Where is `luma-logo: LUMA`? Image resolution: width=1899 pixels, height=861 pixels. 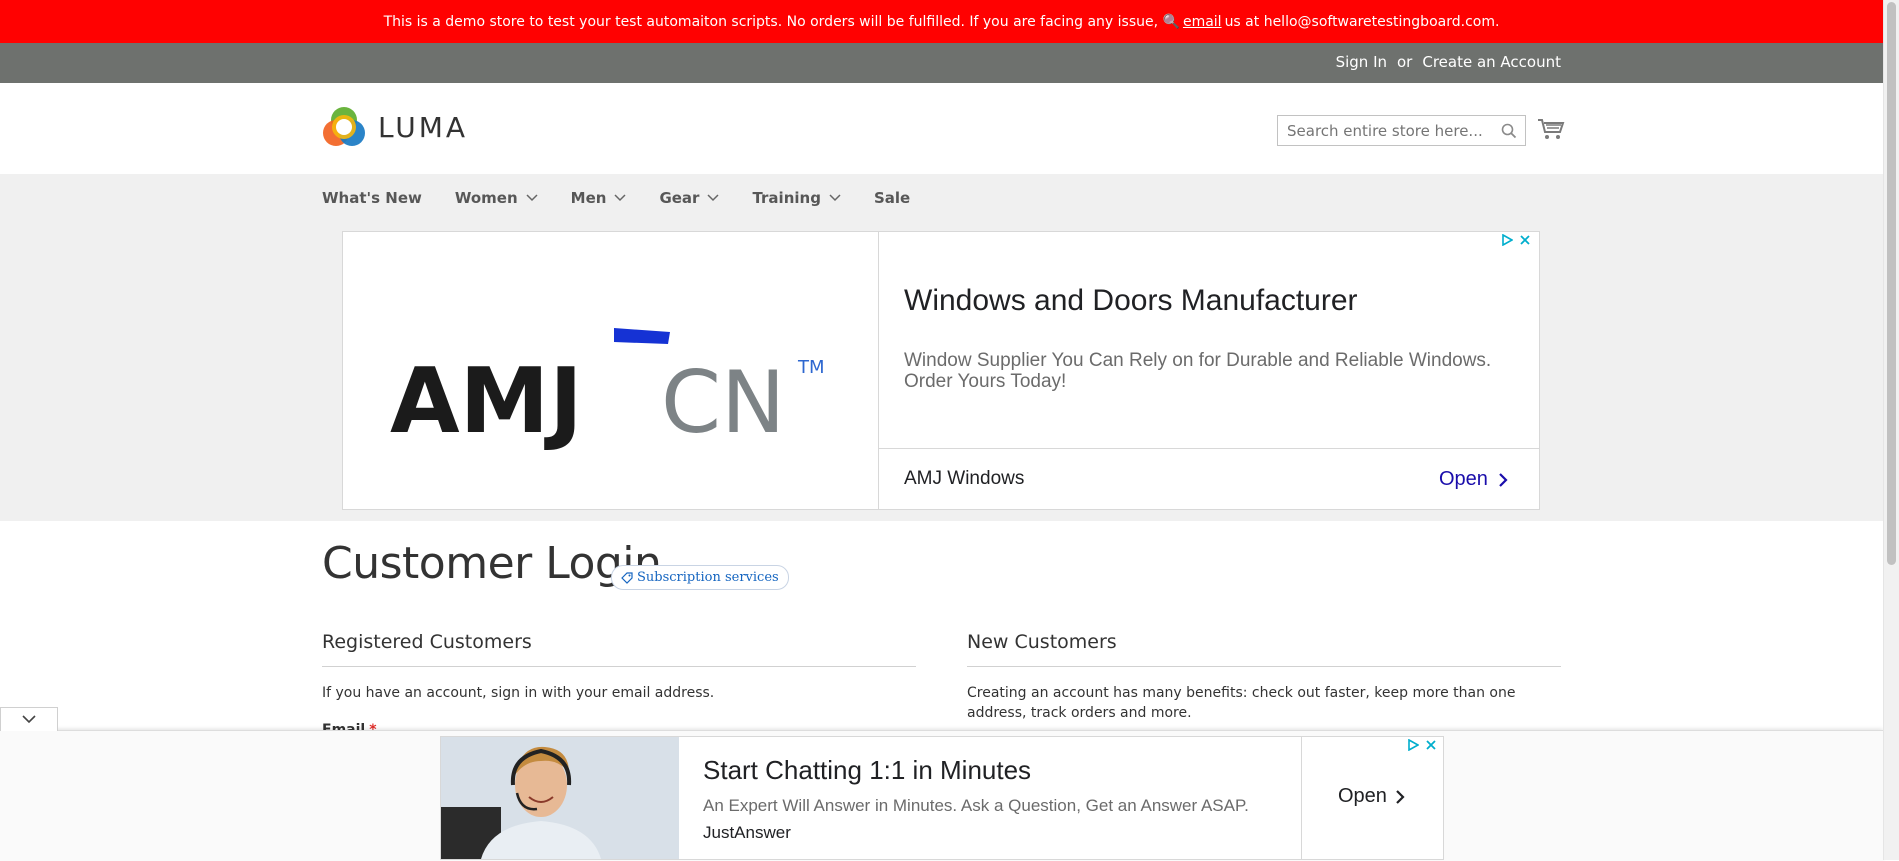
luma-logo: LUMA is located at coordinates (395, 127).